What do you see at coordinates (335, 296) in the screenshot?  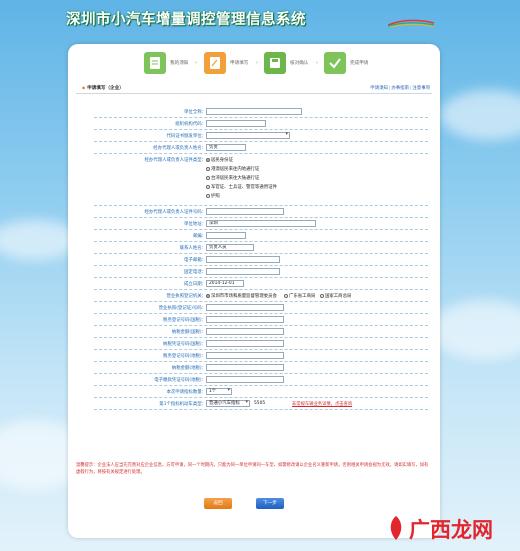 I see `authority-option: 国家工商总局` at bounding box center [335, 296].